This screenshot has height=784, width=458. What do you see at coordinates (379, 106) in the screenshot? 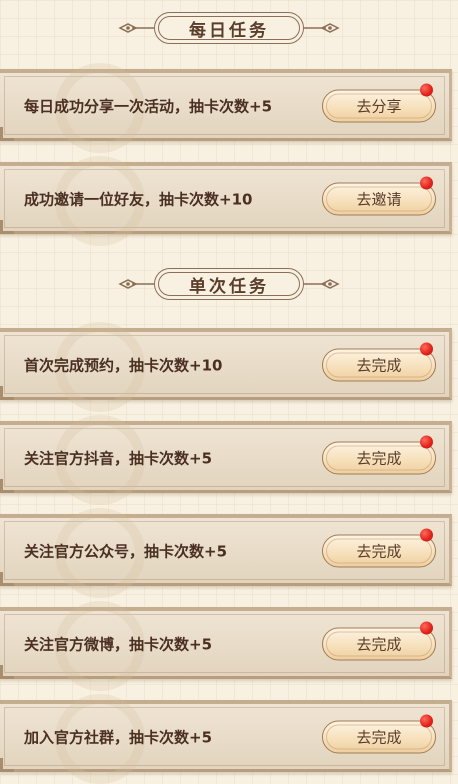
I see `share-button-label: 去分享` at bounding box center [379, 106].